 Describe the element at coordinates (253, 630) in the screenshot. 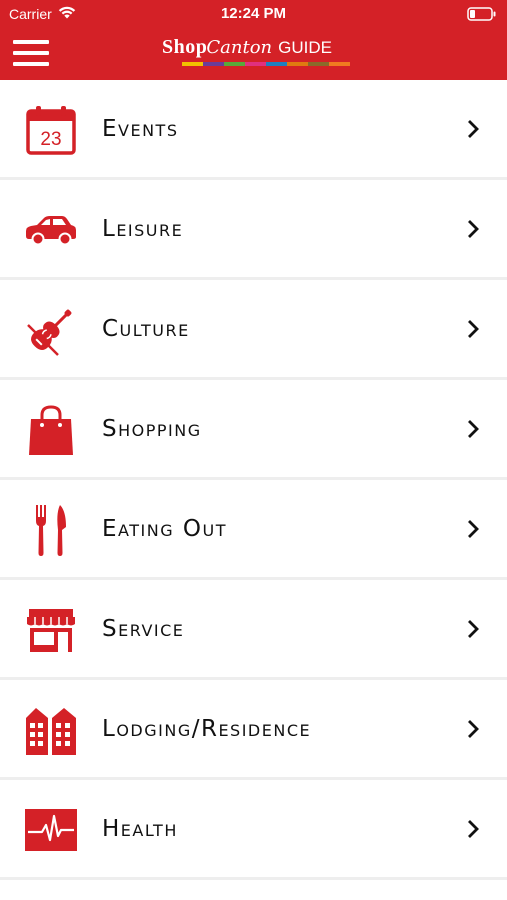

I see `menu-item-service: Service` at that location.